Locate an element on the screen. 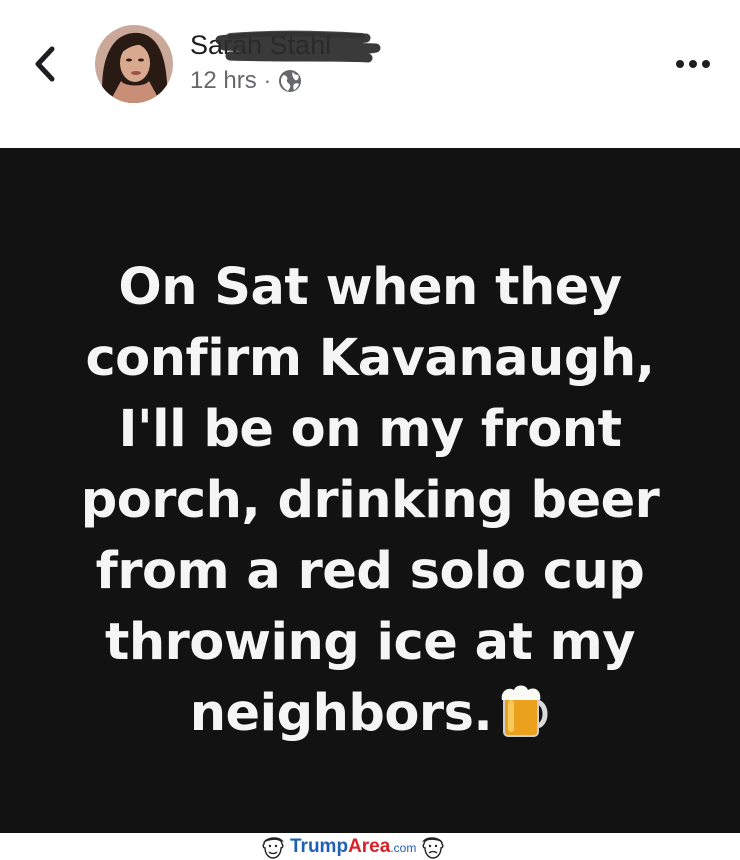 The image size is (740, 860). post-meta: 12 hrs · is located at coordinates (246, 81).